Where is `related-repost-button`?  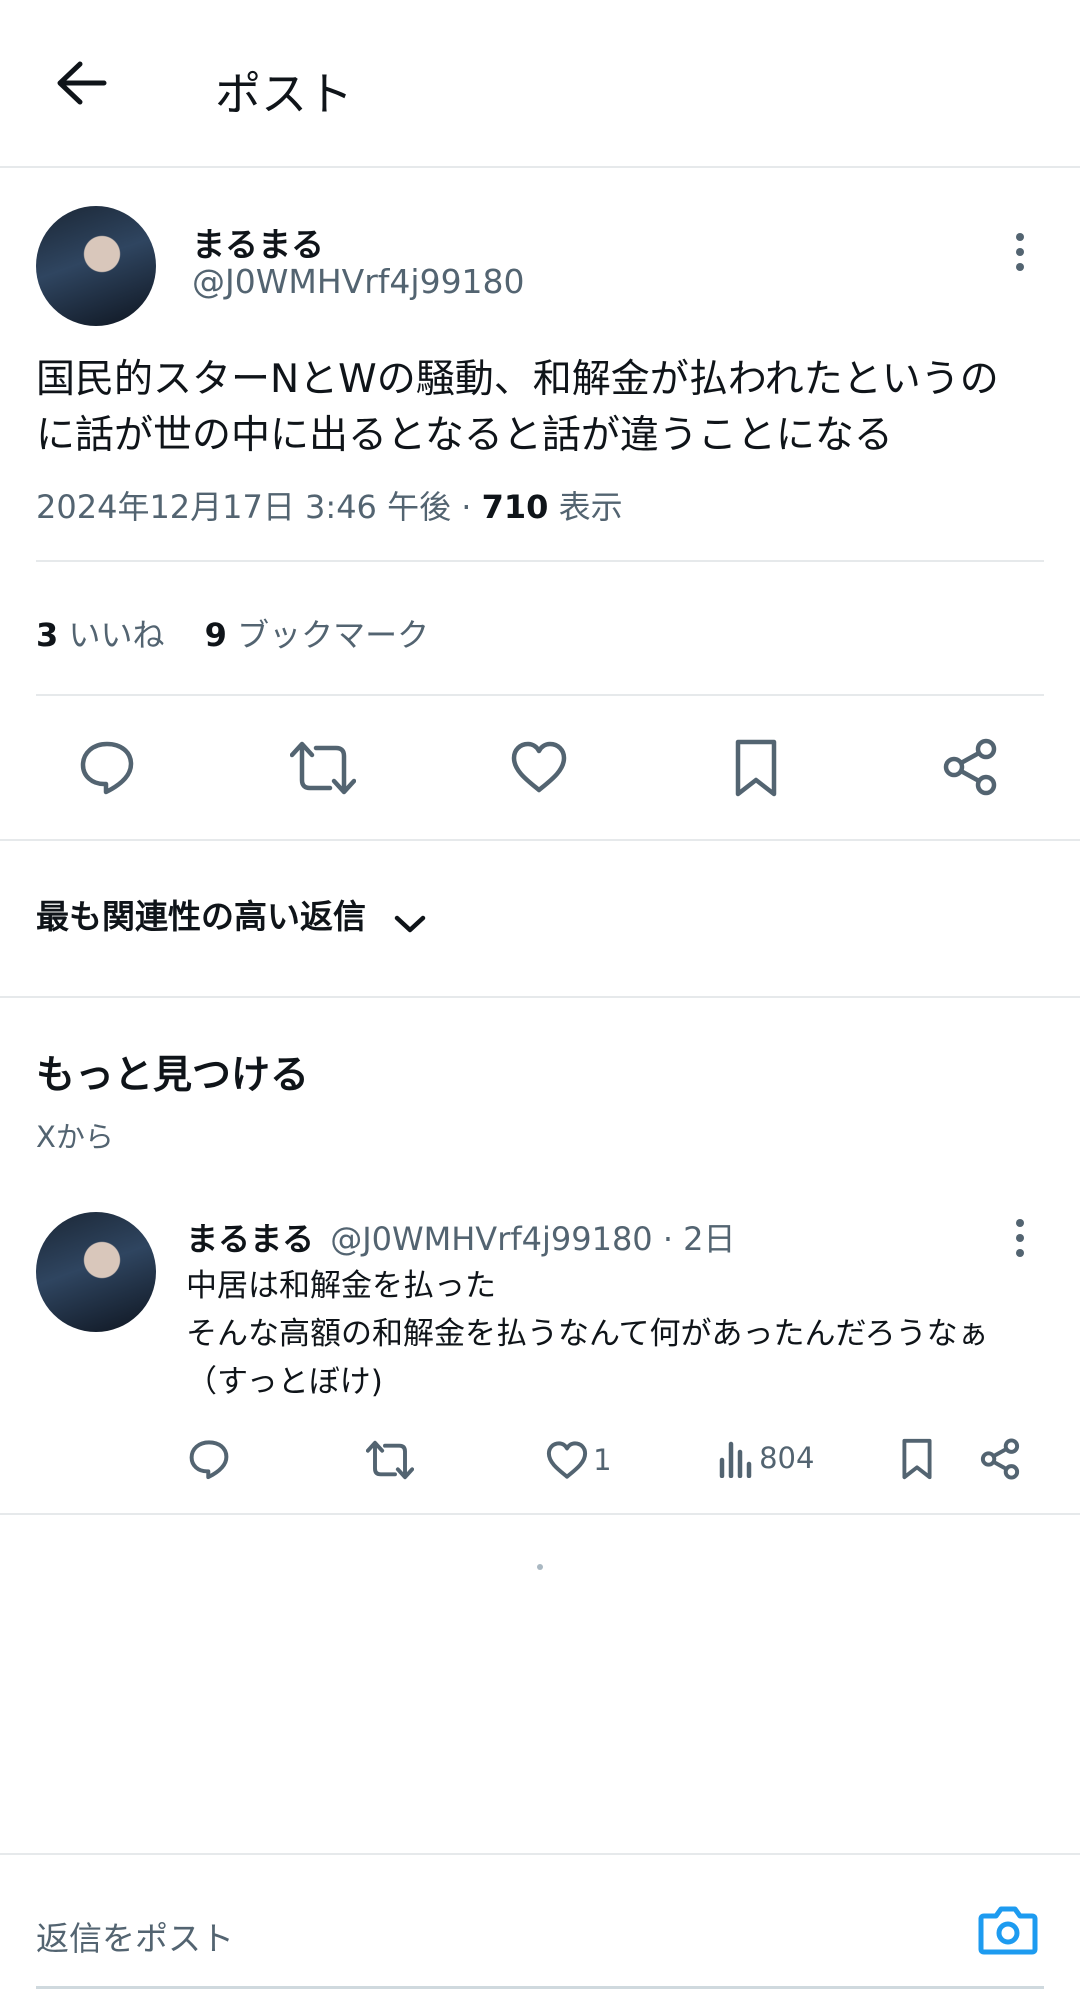
related-repost-button is located at coordinates (390, 1460).